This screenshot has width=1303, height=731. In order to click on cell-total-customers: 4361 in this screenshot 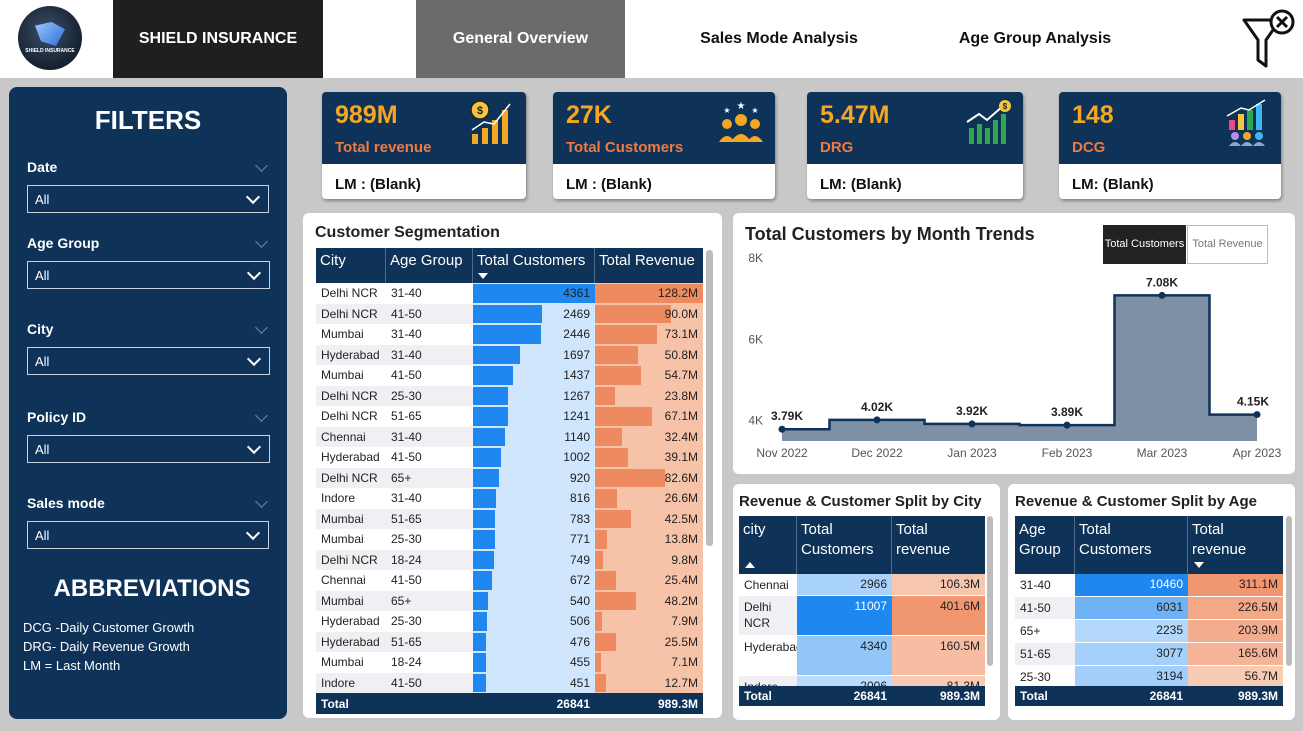, I will do `click(534, 293)`.